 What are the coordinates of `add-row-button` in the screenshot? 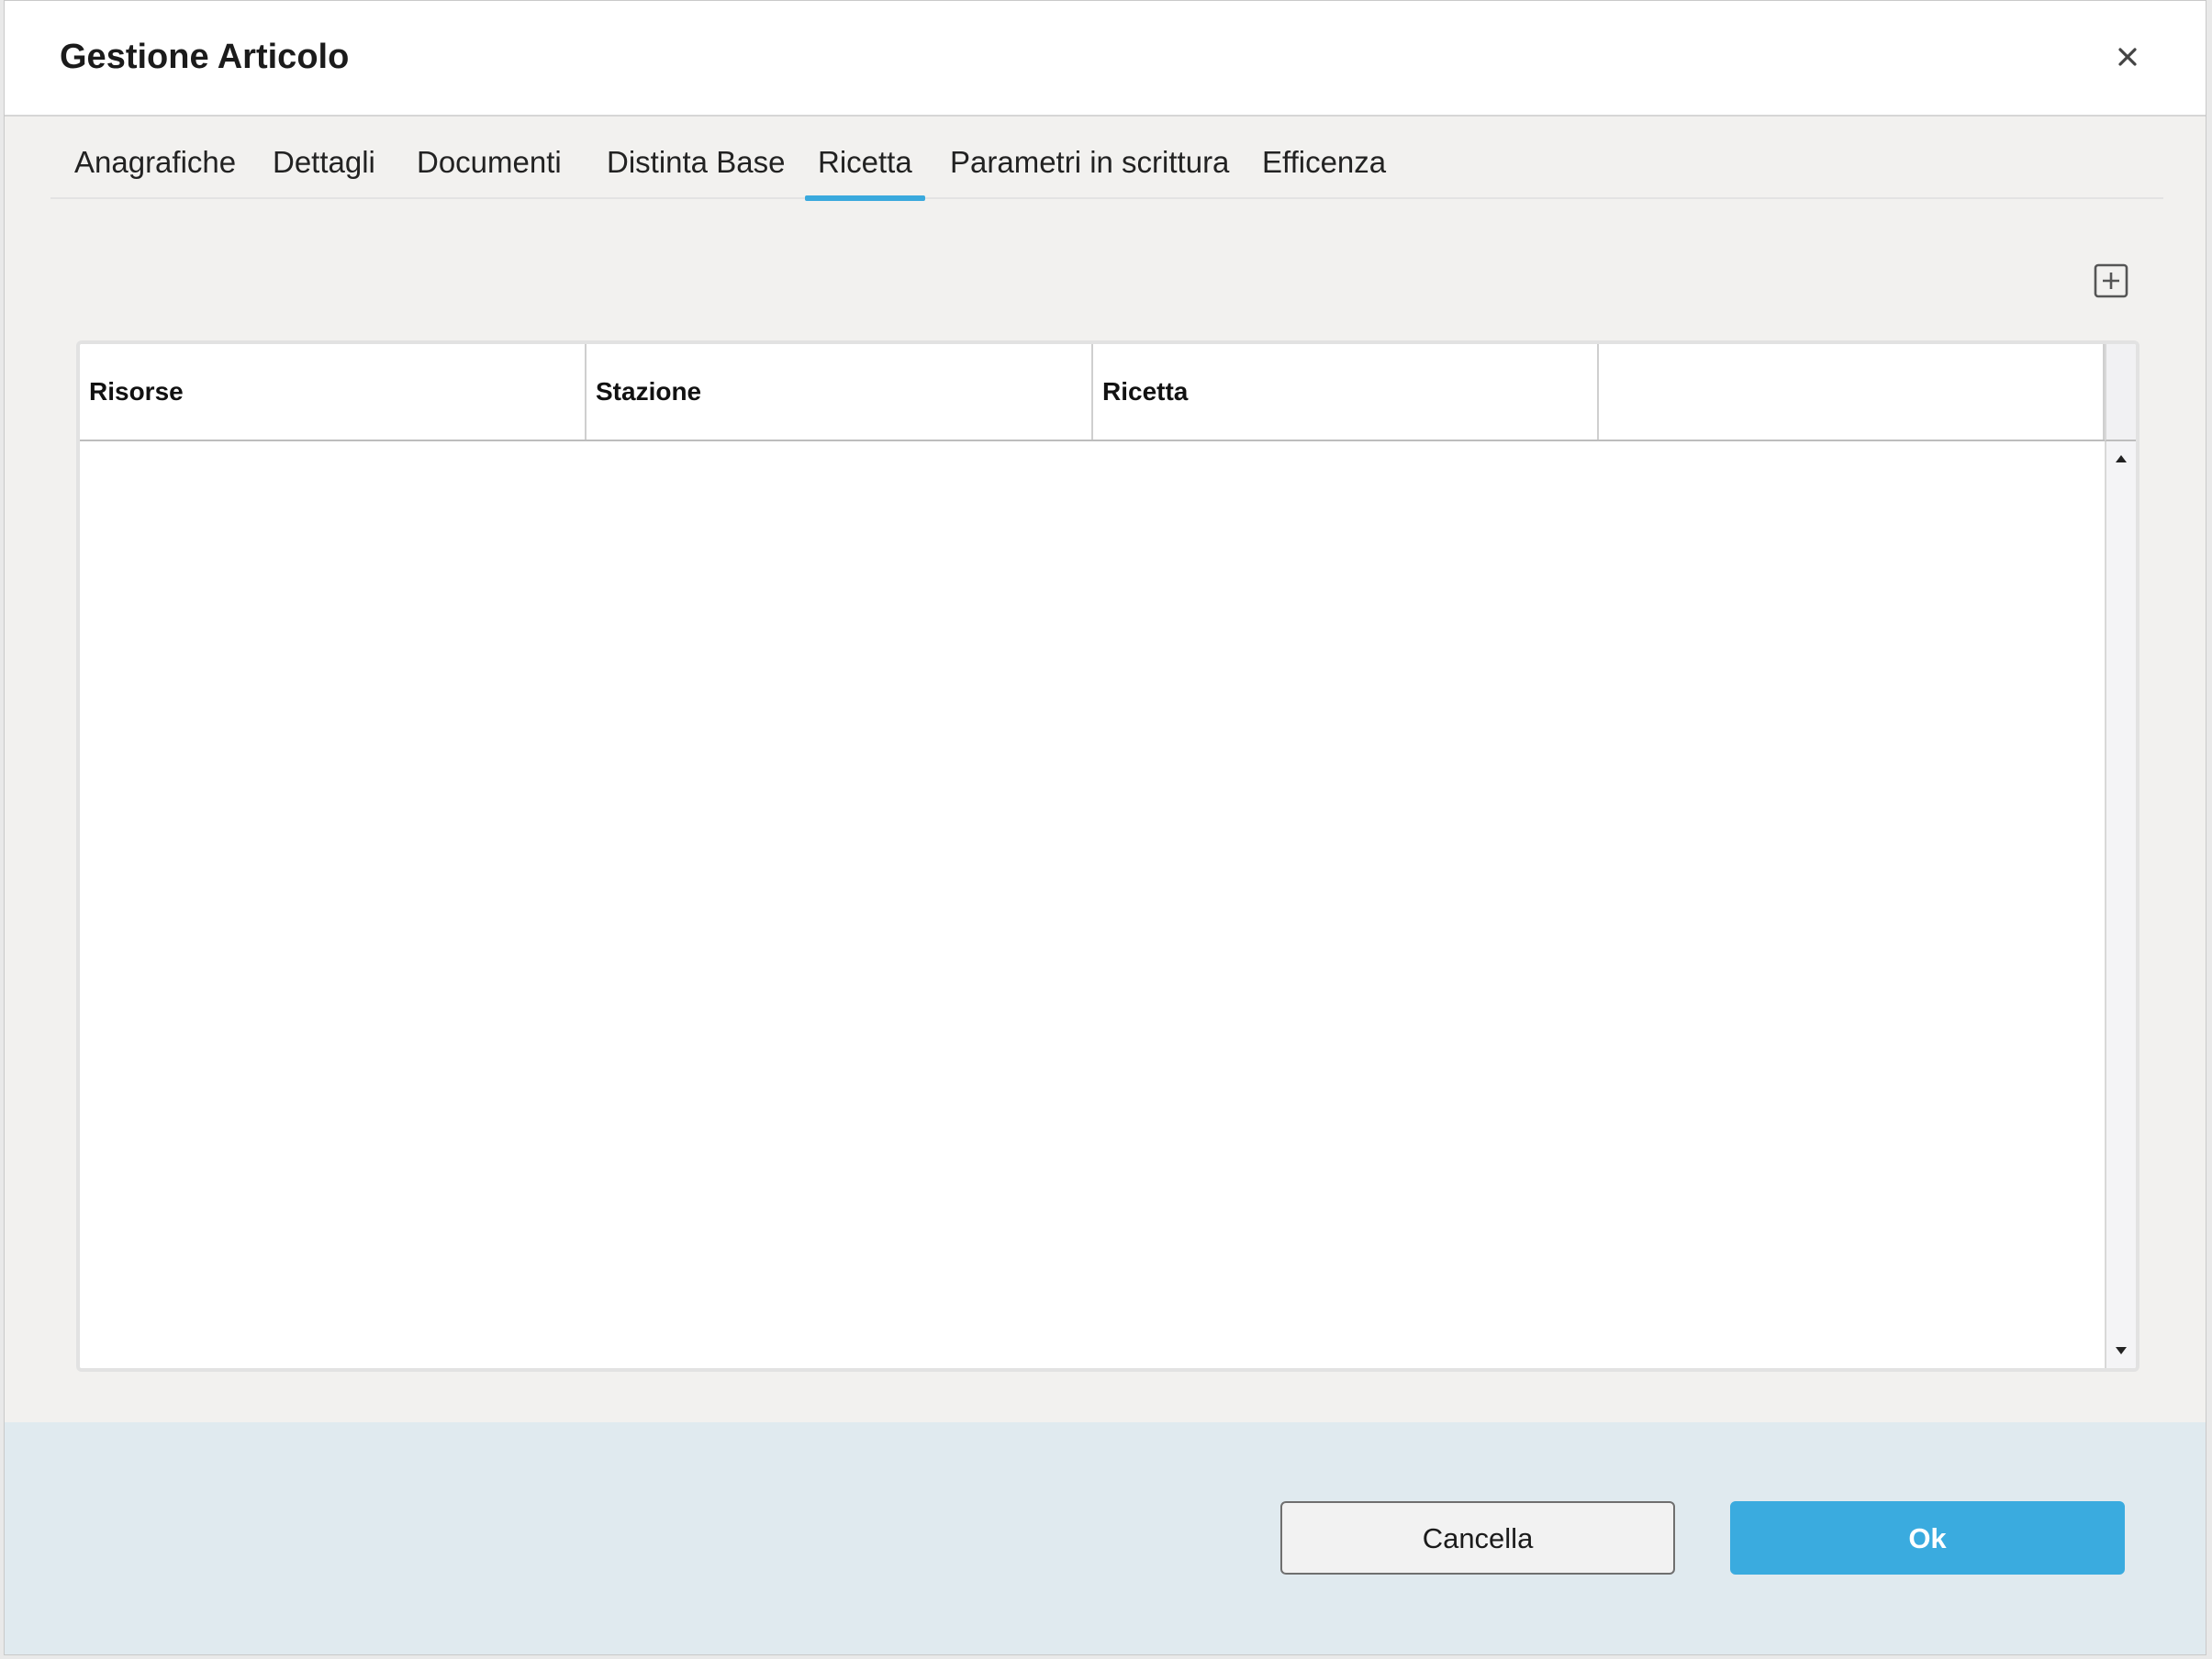 It's located at (2111, 280).